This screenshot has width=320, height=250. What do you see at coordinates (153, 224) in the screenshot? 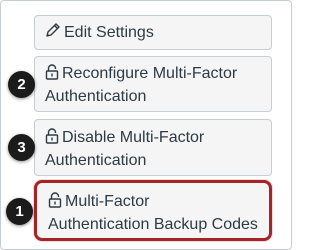
I see `backup-label-line2: Authentication Backup Codes` at bounding box center [153, 224].